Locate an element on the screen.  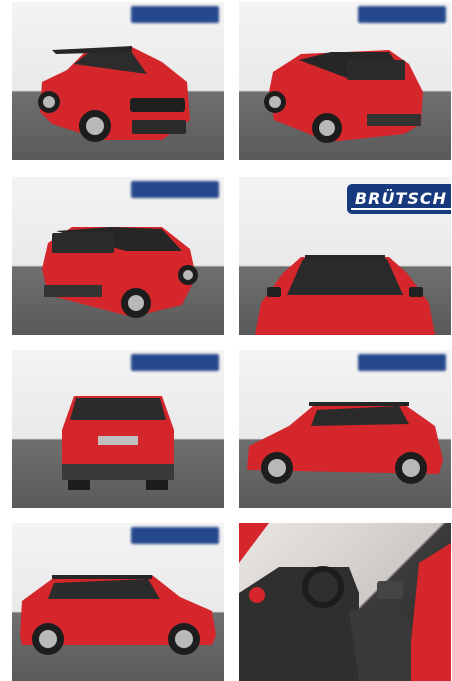
gallery-photo-front: BRÜTSCH is located at coordinates (345, 256).